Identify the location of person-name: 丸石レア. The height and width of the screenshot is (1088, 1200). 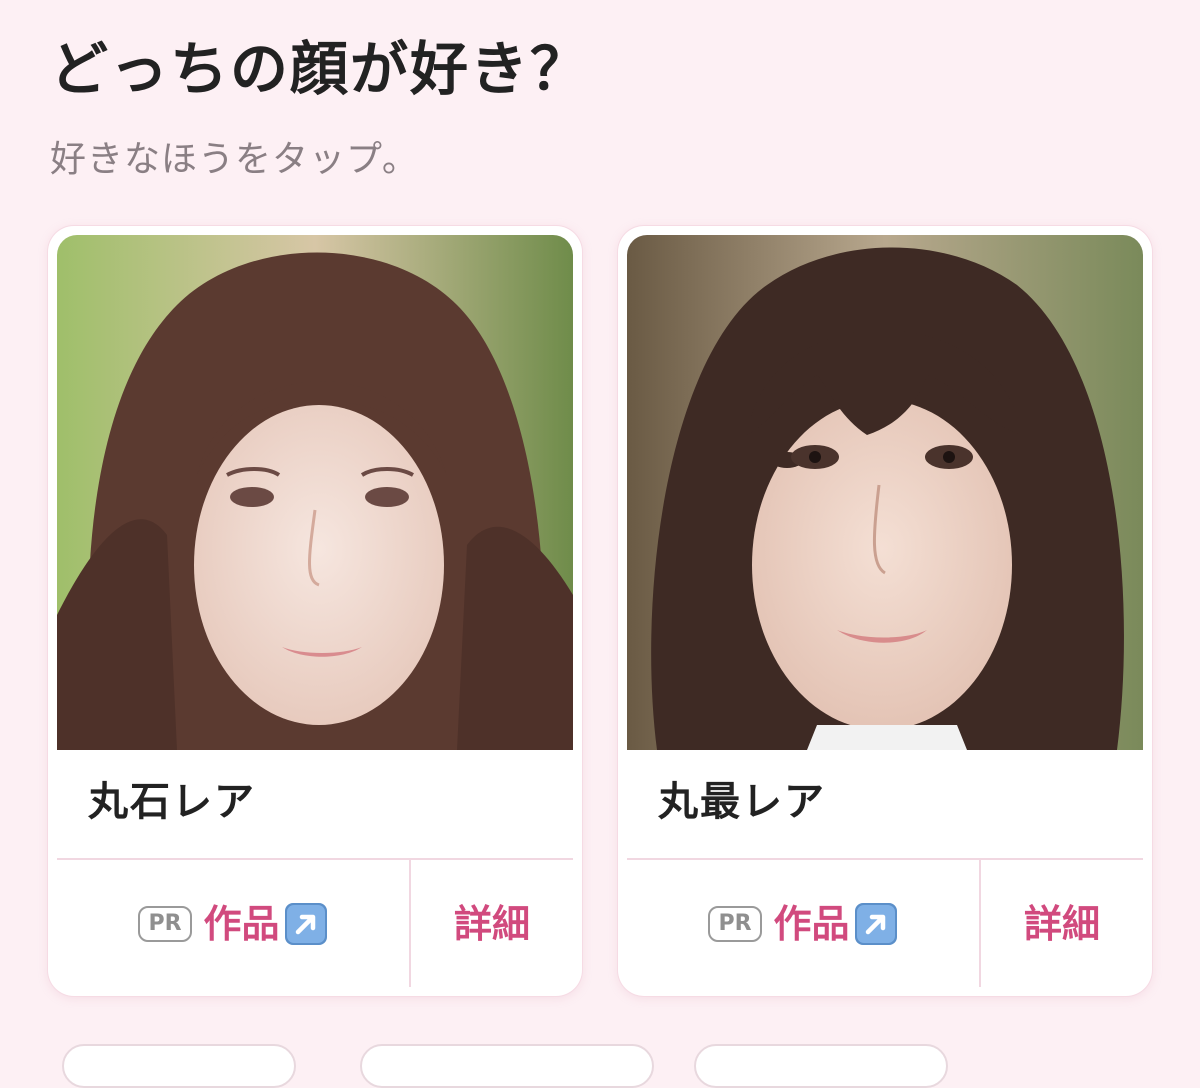
(172, 802).